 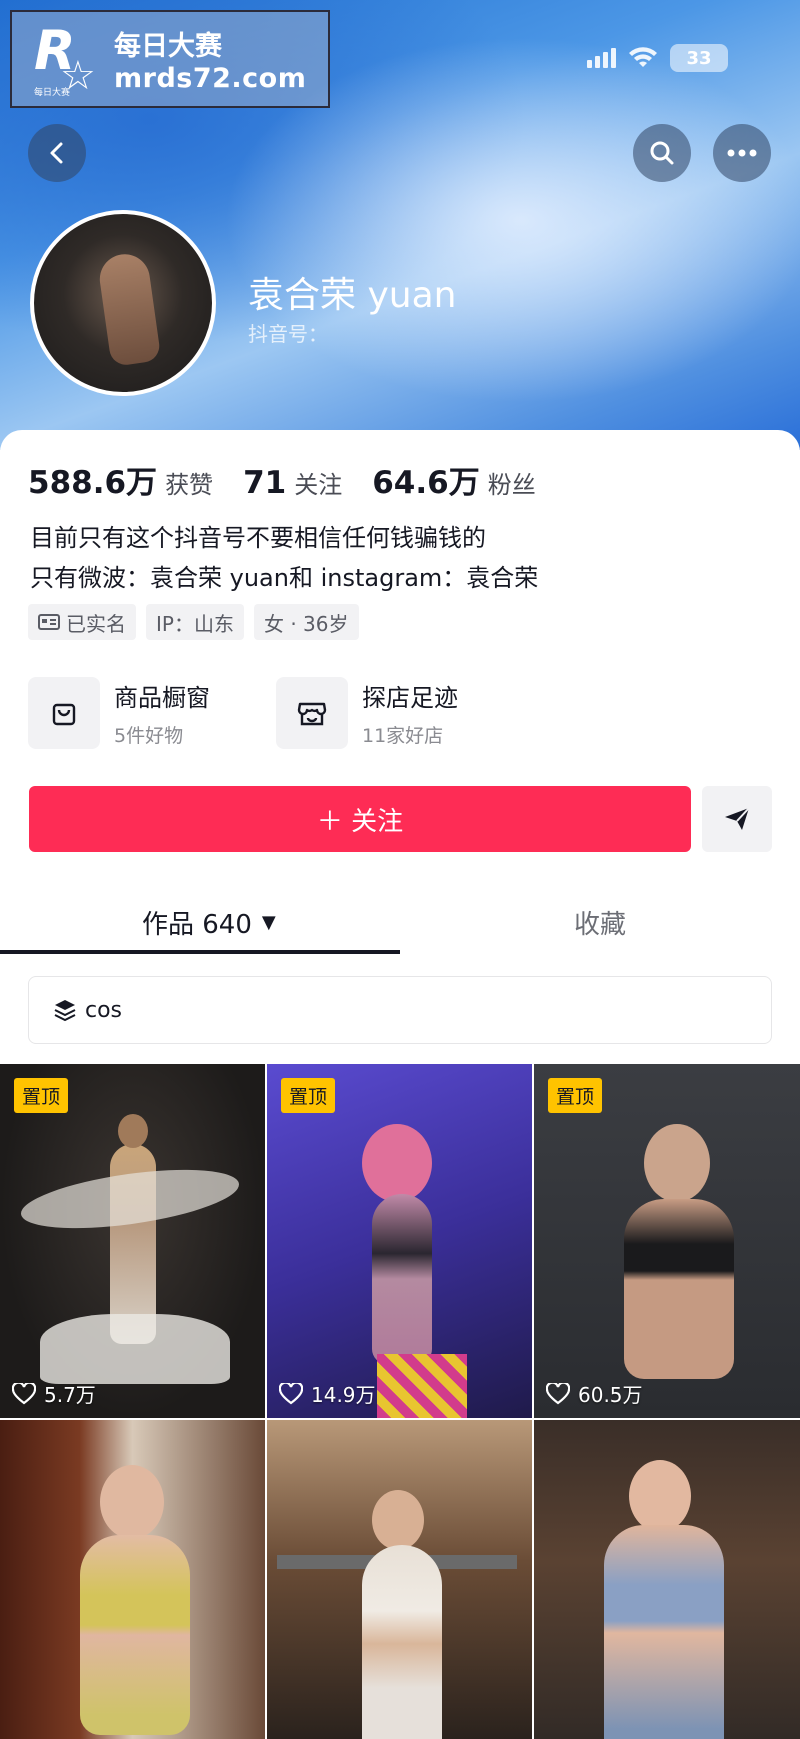 I want to click on like-count: 5.7万, so click(x=54, y=1393).